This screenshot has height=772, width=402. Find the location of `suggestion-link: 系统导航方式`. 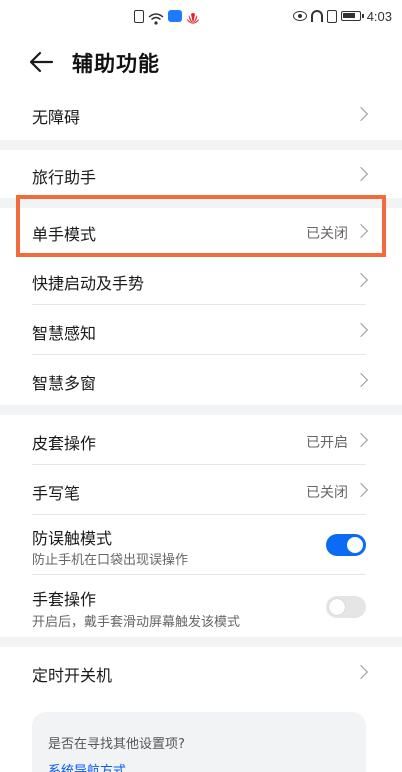

suggestion-link: 系统导航方式 is located at coordinates (87, 766).